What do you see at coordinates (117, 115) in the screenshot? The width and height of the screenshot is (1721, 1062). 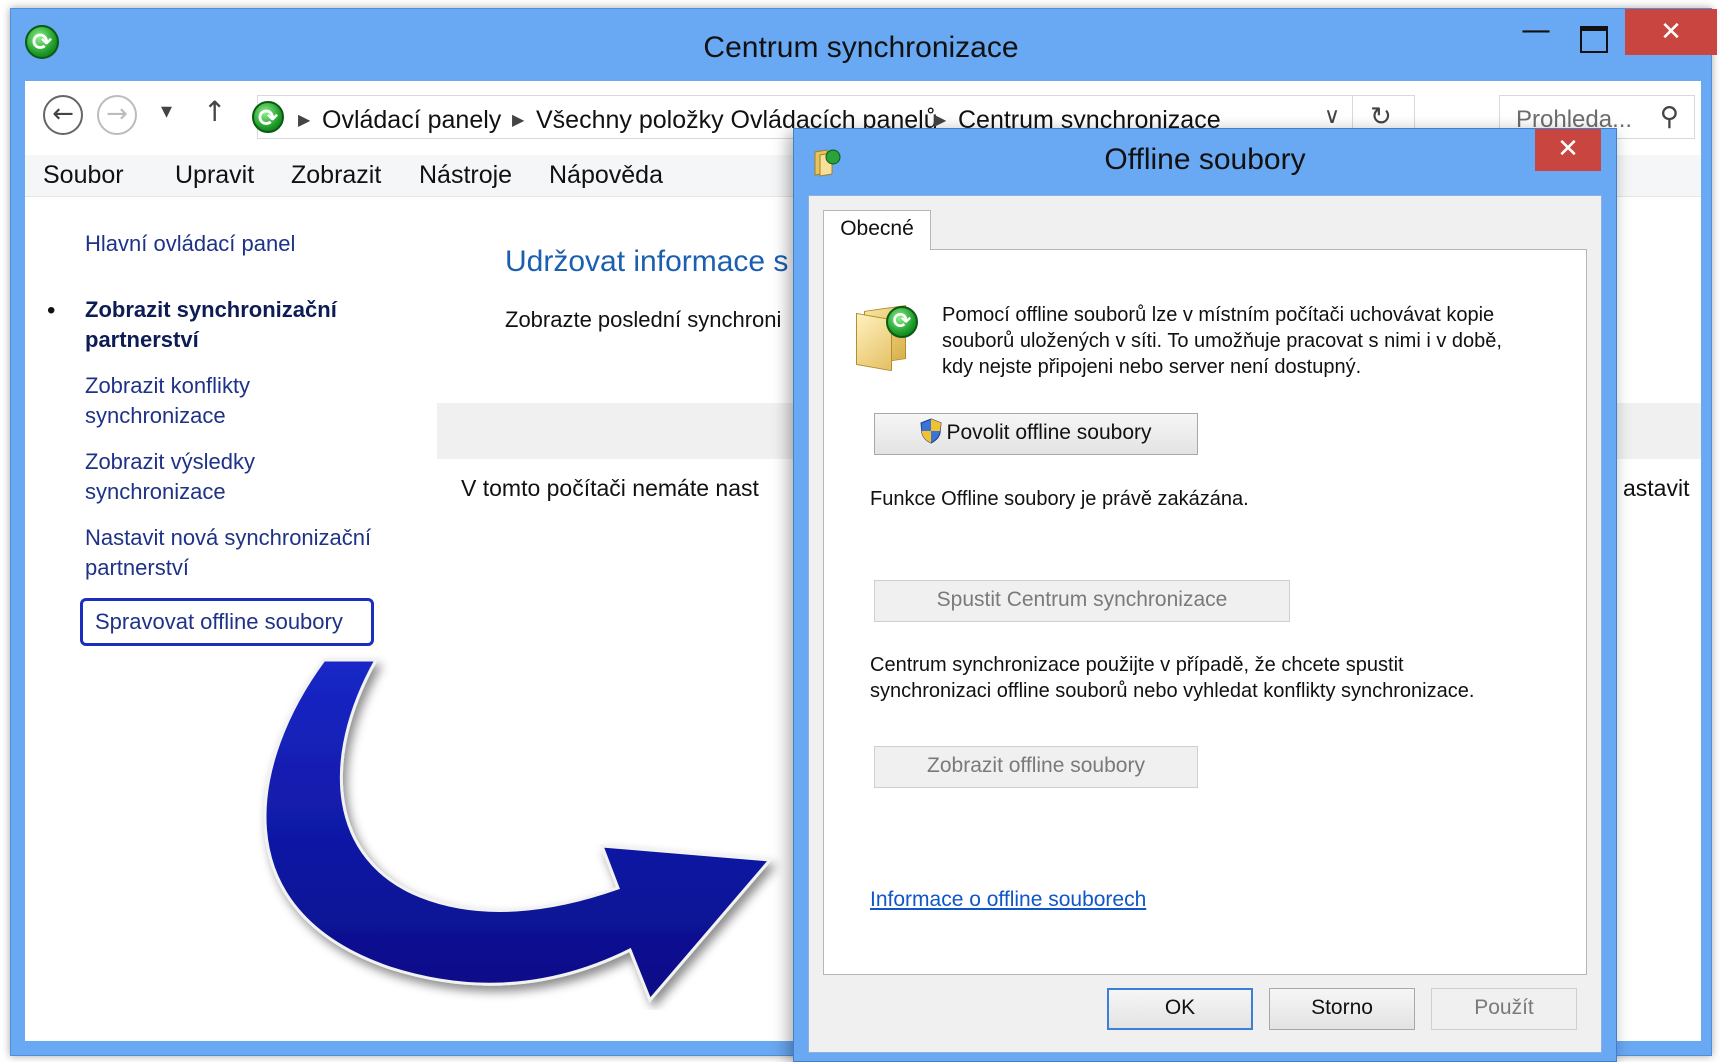 I see `forward-button: →` at bounding box center [117, 115].